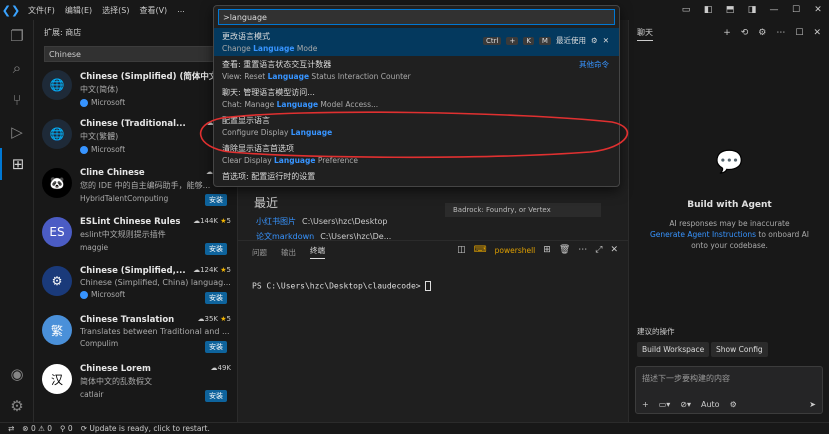 This screenshot has width=829, height=434. I want to click on extension-item: 汉 Chinese Lorem 简体中文的乱数假文 catlair ☁49K 安装, so click(135, 384).